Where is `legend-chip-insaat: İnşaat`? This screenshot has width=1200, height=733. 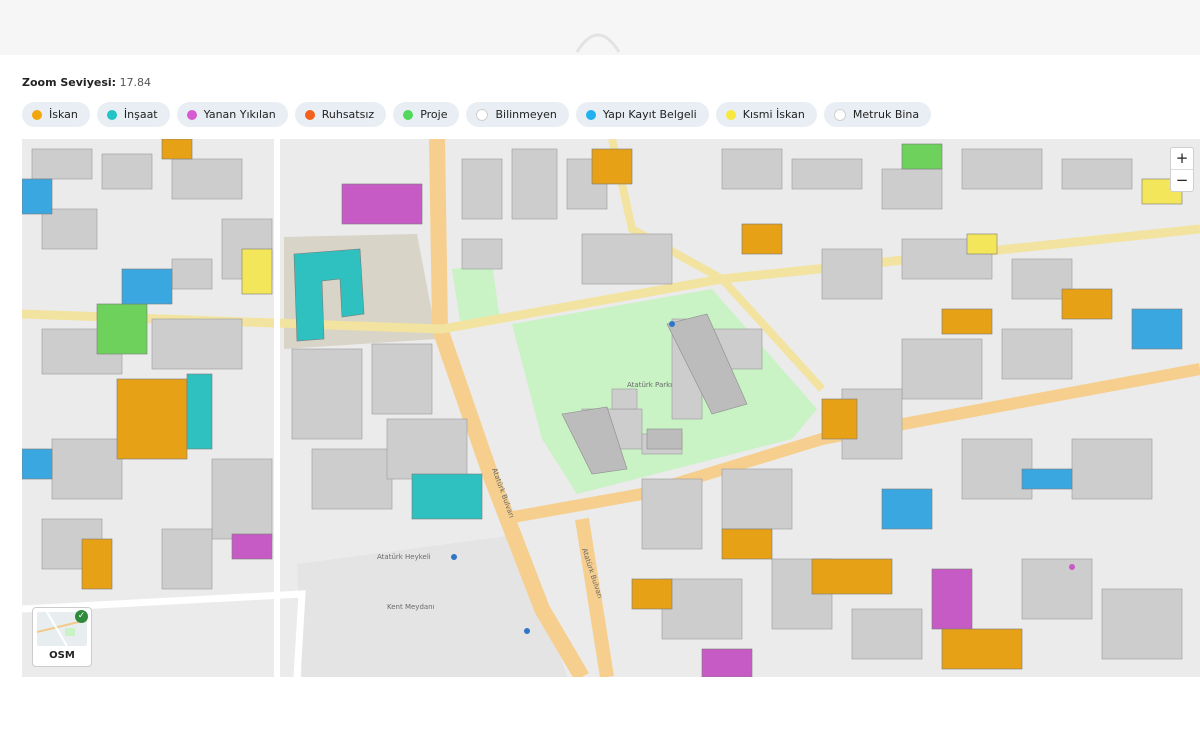 legend-chip-insaat: İnşaat is located at coordinates (133, 114).